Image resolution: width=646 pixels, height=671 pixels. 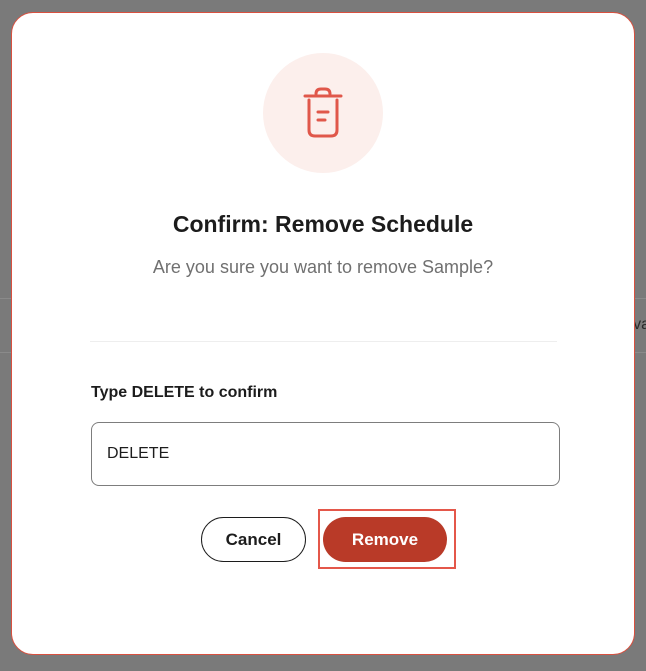 What do you see at coordinates (323, 341) in the screenshot?
I see `dialog-divider` at bounding box center [323, 341].